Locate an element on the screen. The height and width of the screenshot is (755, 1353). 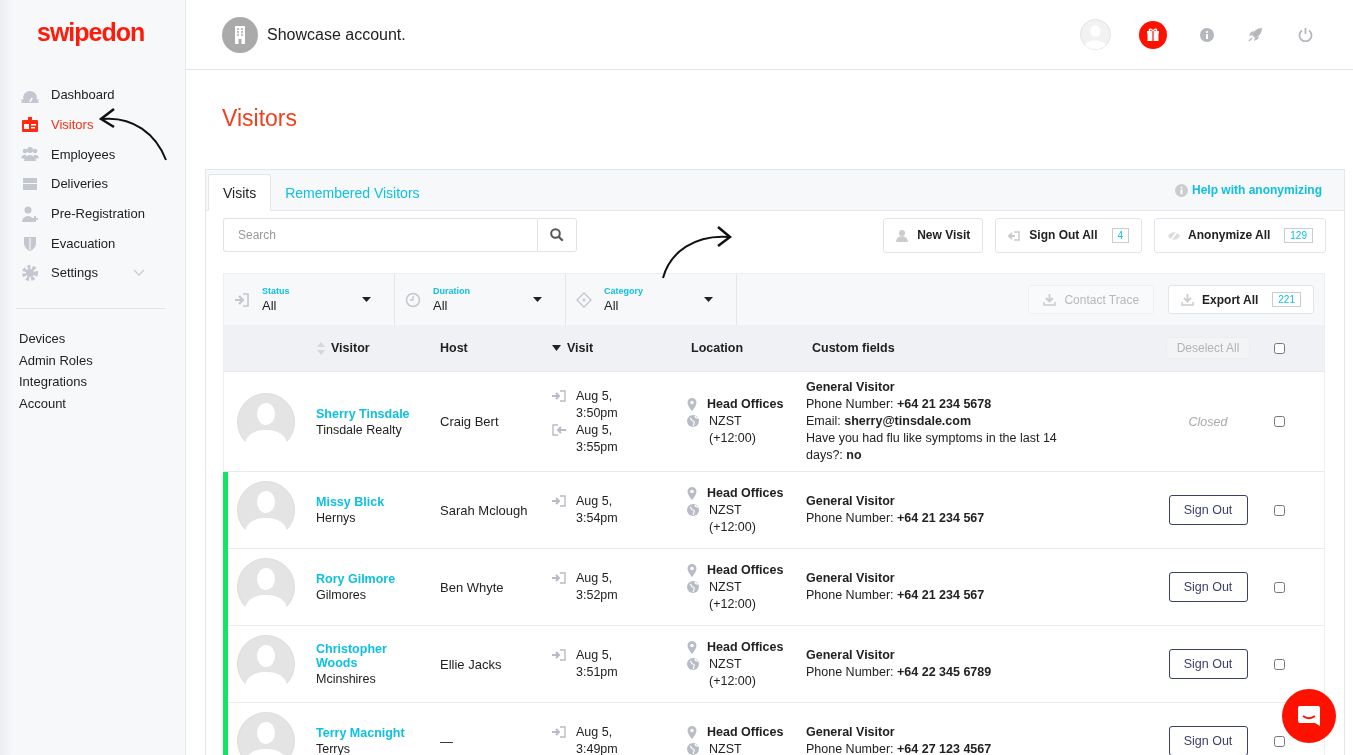
company-name: Tinsdale Realty is located at coordinates (359, 429).